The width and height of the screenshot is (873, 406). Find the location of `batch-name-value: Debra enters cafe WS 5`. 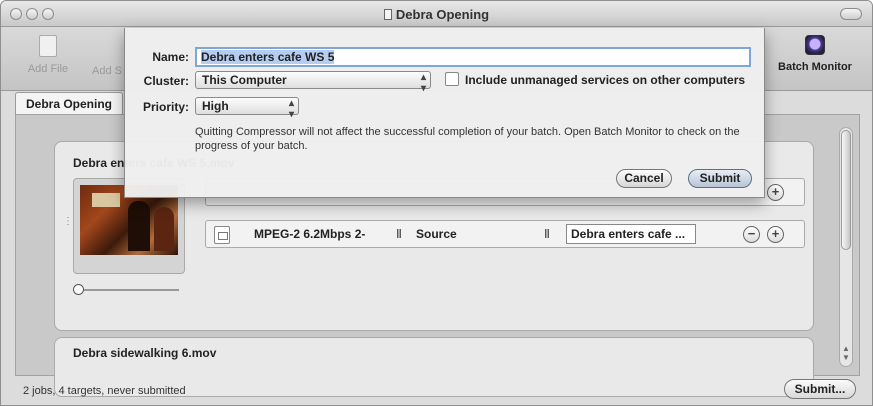

batch-name-value: Debra enters cafe WS 5 is located at coordinates (268, 57).